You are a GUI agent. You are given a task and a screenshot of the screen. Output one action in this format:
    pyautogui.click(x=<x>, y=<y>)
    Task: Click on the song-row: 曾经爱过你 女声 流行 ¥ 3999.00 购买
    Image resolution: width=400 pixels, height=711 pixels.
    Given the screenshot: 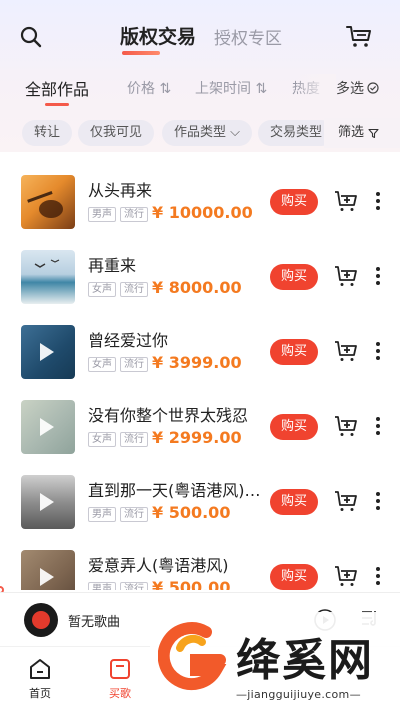 What is the action you would take?
    pyautogui.click(x=200, y=362)
    